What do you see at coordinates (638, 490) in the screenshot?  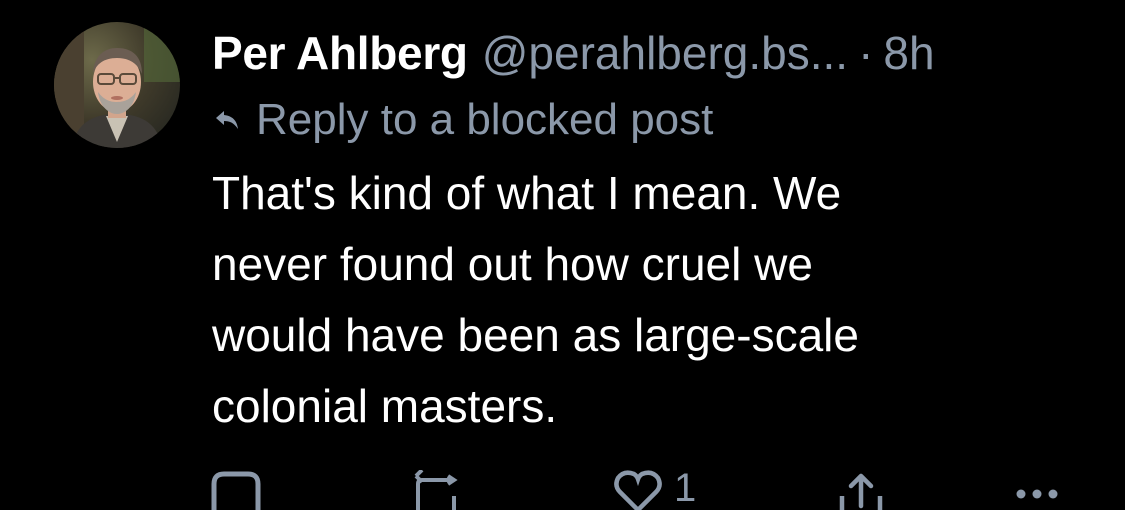 I see `heart-icon` at bounding box center [638, 490].